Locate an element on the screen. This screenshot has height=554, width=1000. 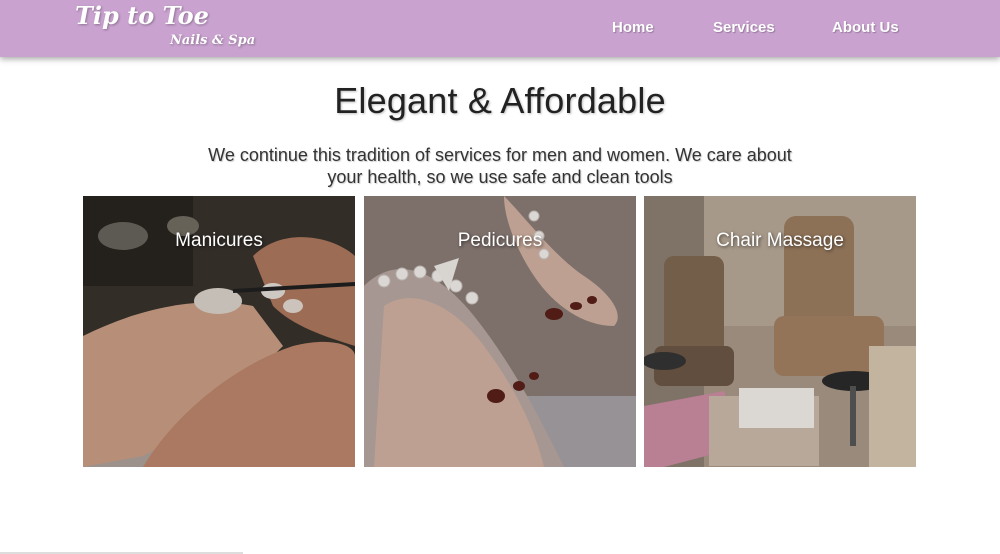
page-headline: Elegant & Affordable is located at coordinates (500, 100).